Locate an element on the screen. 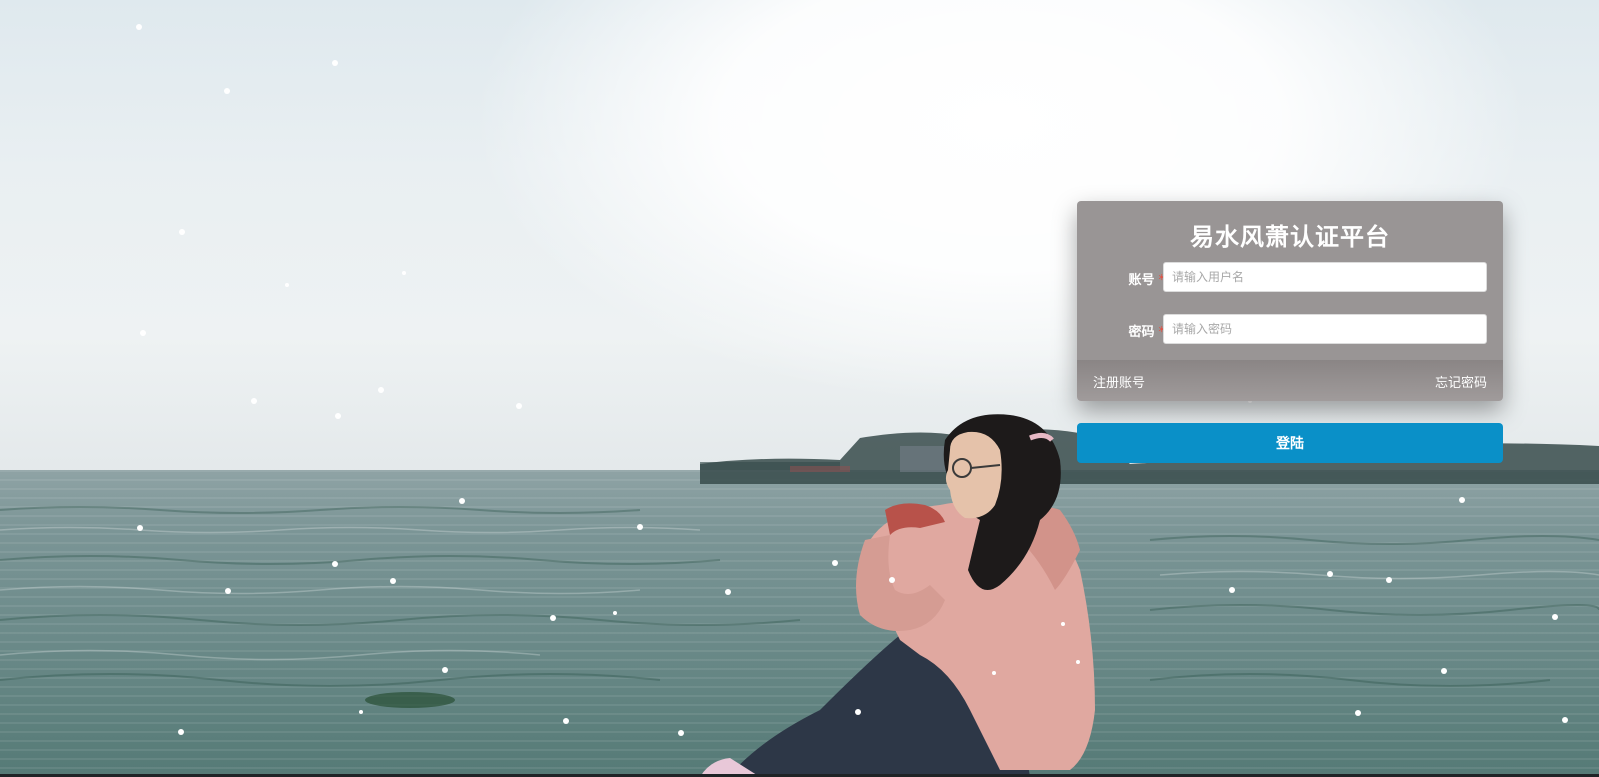 The width and height of the screenshot is (1599, 777). login-form-body: 易水风萧认证平台 账号* 密码* is located at coordinates (1290, 280).